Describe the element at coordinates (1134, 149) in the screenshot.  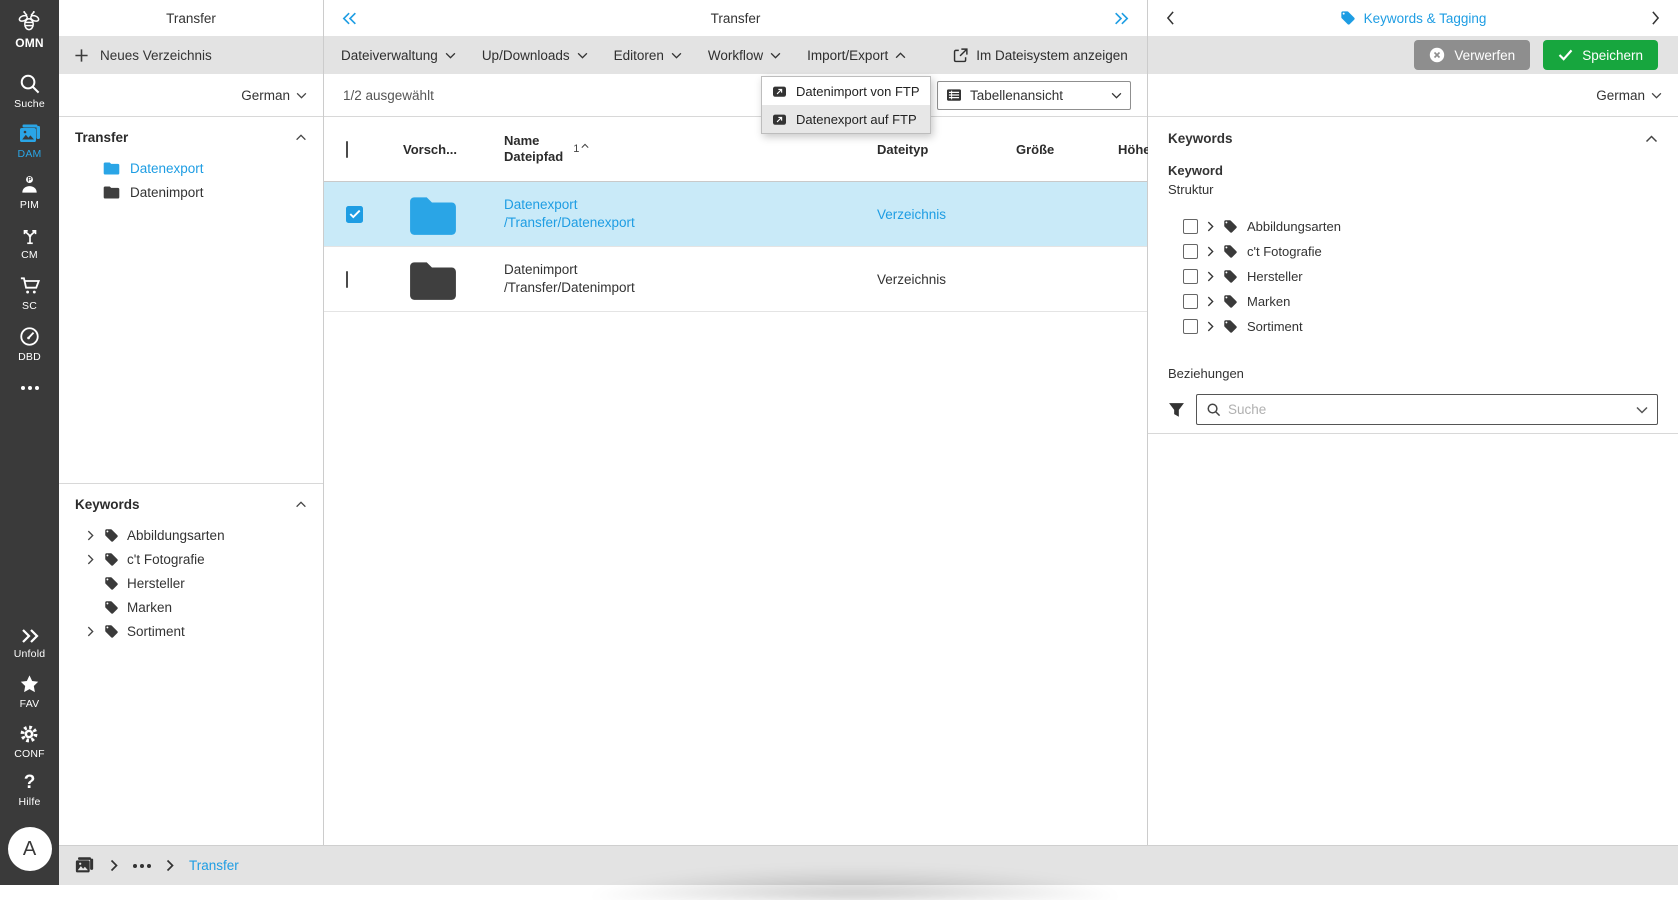
I see `column-hoehe: Höhe` at that location.